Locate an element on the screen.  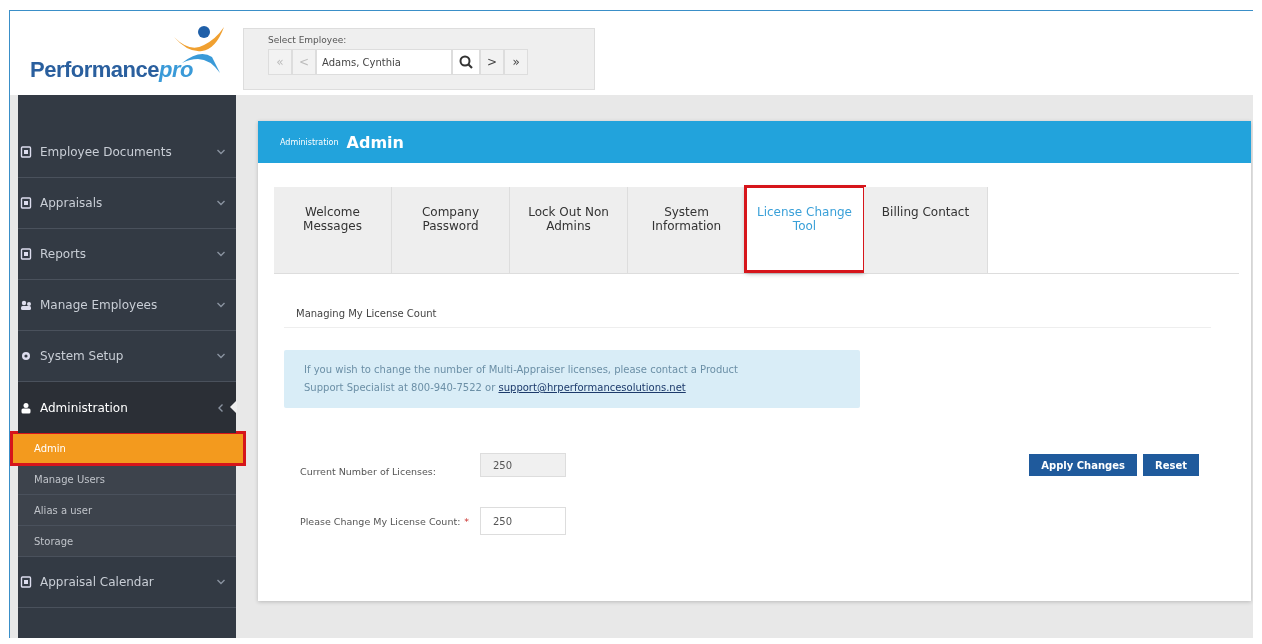
sidebar-subitem: Manage Users is located at coordinates (127, 479).